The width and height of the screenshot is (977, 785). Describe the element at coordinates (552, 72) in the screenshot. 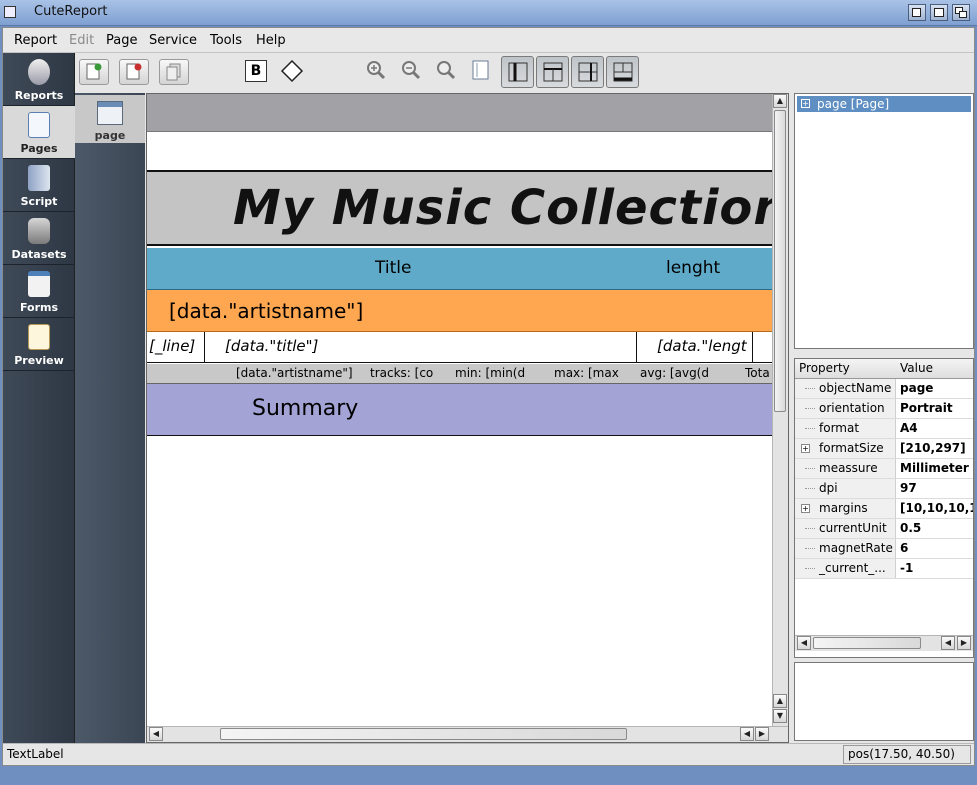

I see `layout-grid-icon` at that location.